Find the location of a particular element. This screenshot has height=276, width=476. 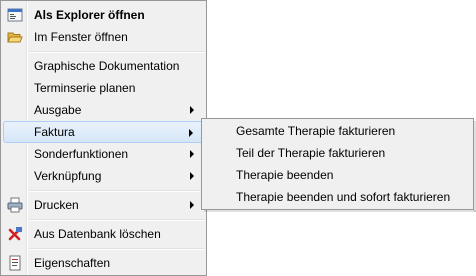

submenu-item-teil-der-therapie-fakturieren: Teil der Therapie fakturieren is located at coordinates (337, 153).